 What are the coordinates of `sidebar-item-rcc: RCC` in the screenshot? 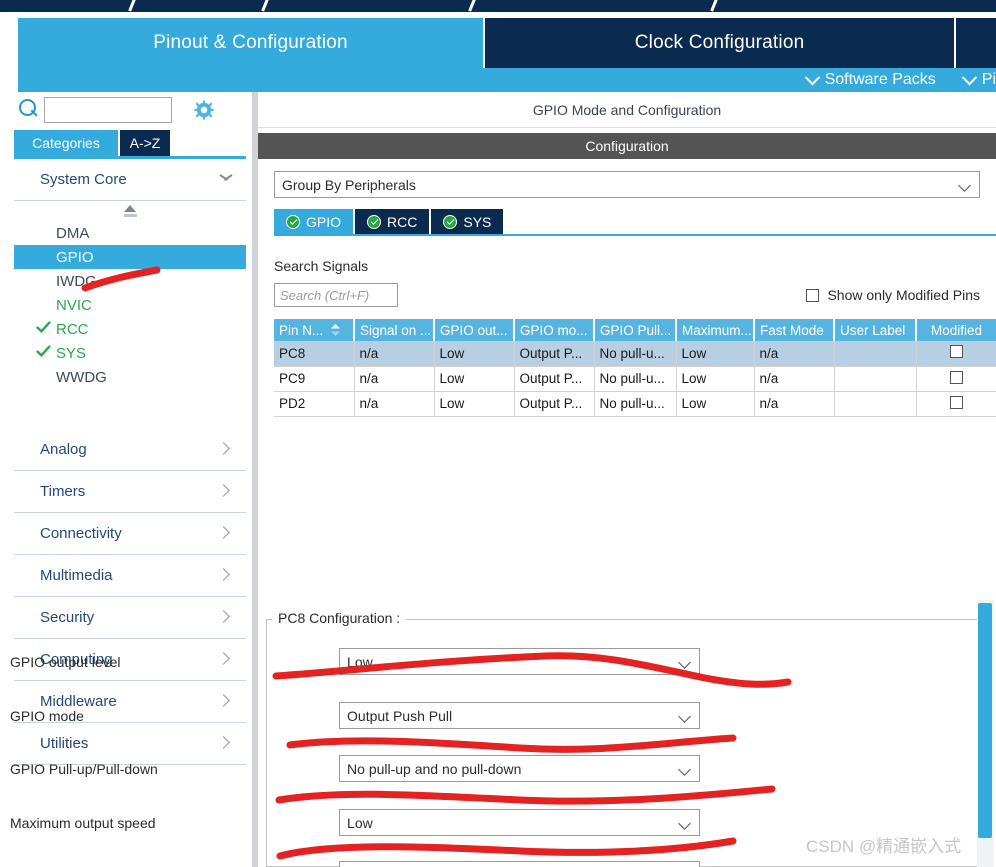 It's located at (130, 329).